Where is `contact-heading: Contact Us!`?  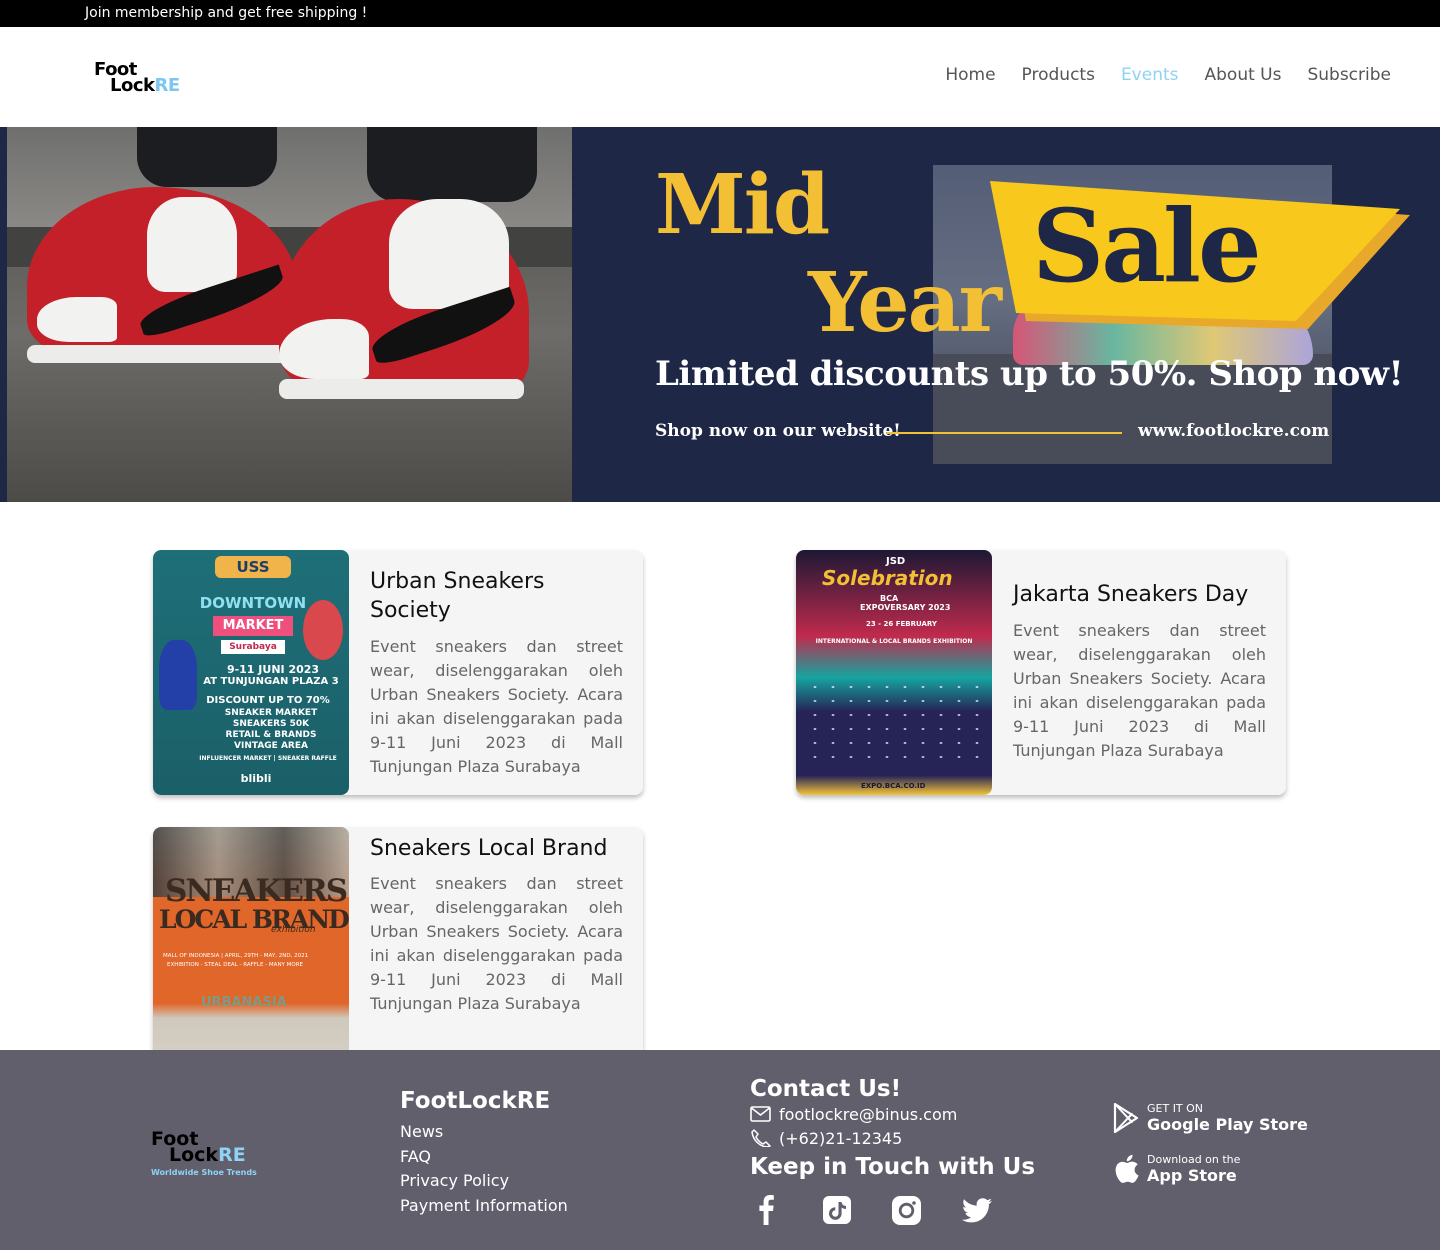 contact-heading: Contact Us! is located at coordinates (826, 1089).